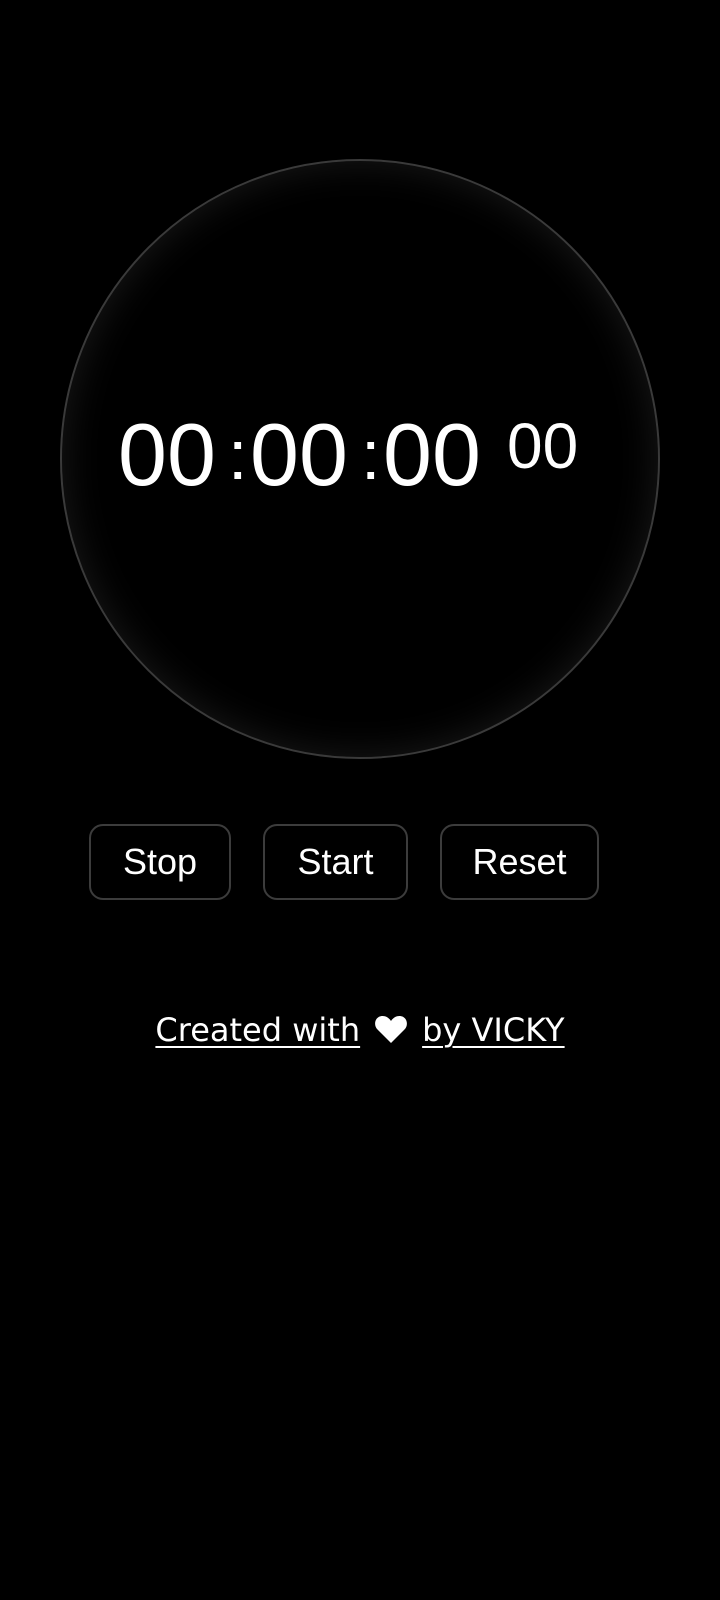  Describe the element at coordinates (360, 455) in the screenshot. I see `stopwatch-display: 00 : 00 : 00 00` at that location.